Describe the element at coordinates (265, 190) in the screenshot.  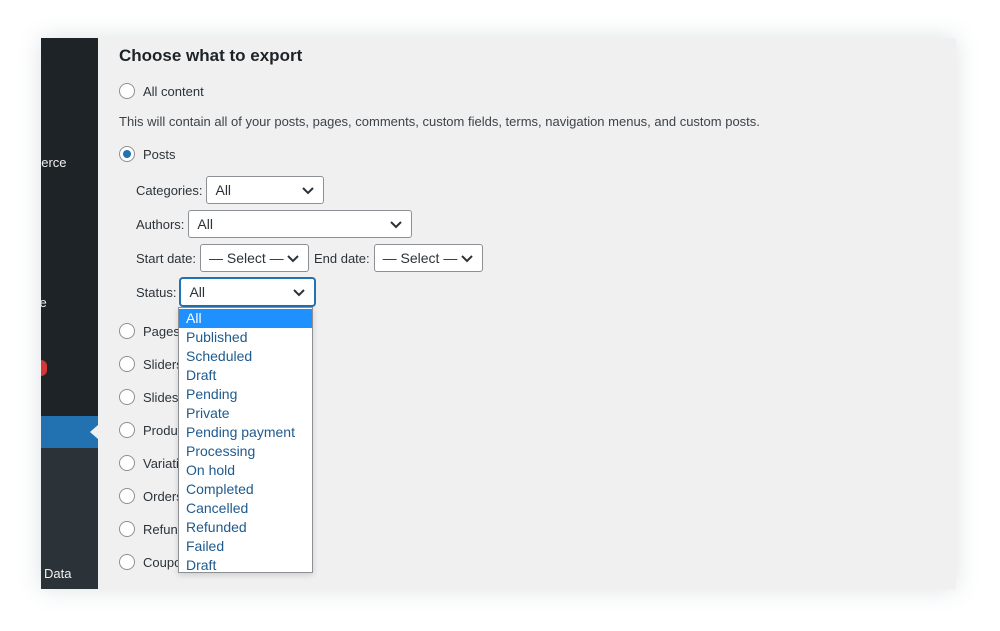
I see `categories-select: All` at that location.